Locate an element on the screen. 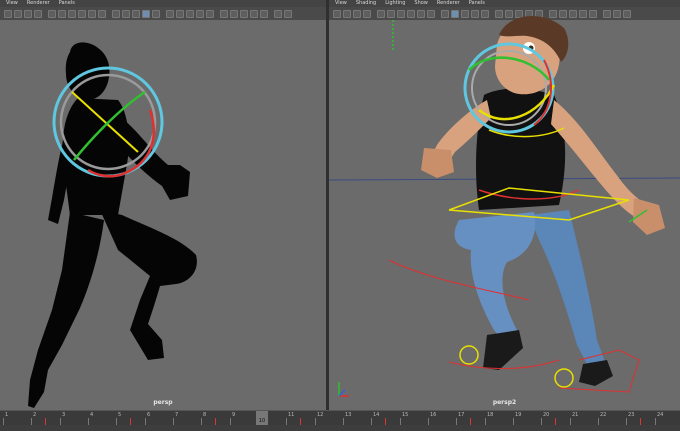  back-shoe is located at coordinates (596, 373).